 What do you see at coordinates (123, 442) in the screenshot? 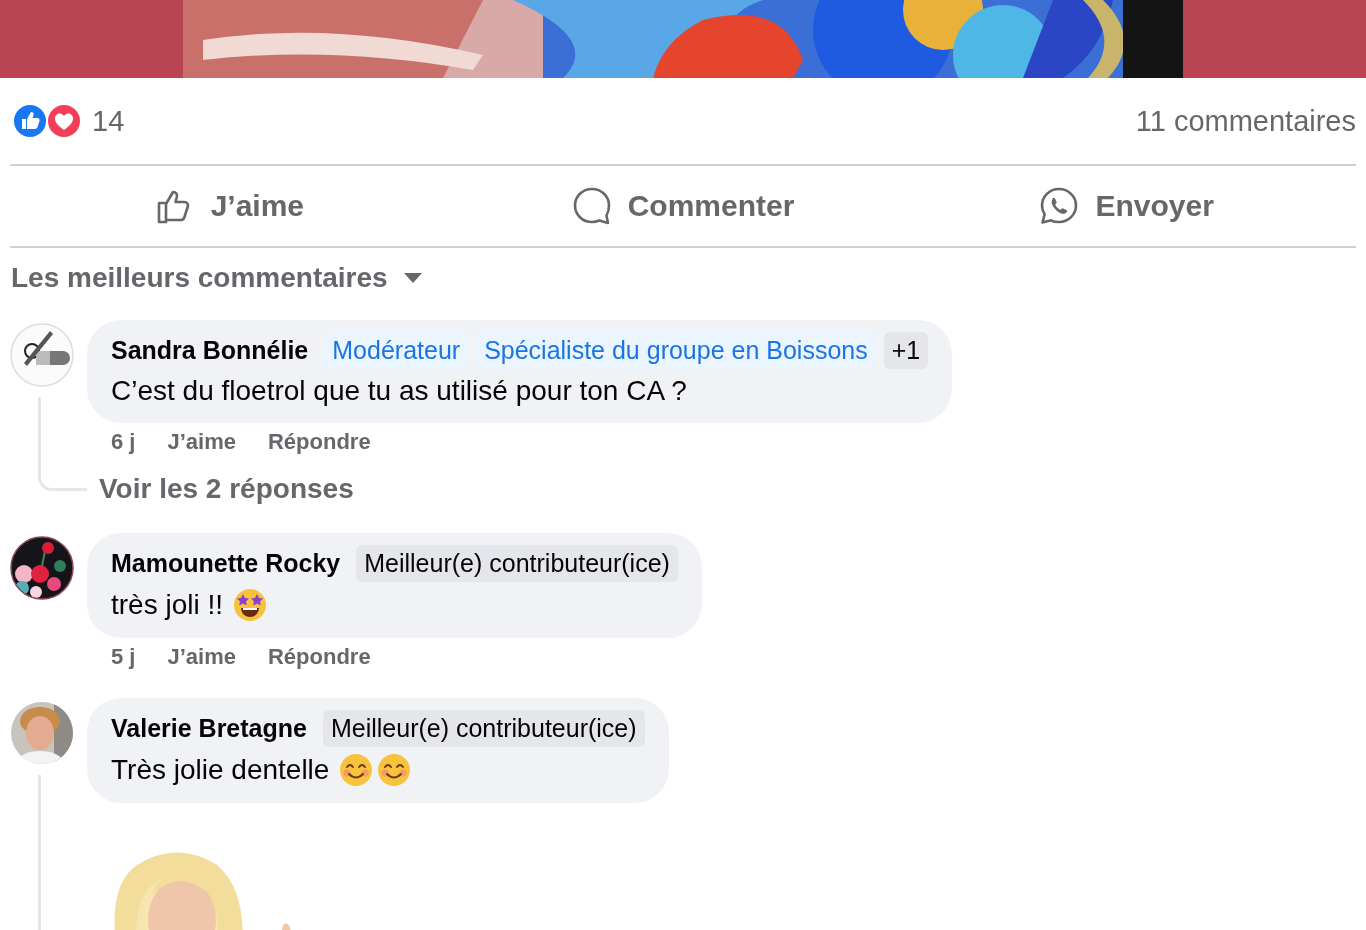
I see `timestamp: 6 j` at bounding box center [123, 442].